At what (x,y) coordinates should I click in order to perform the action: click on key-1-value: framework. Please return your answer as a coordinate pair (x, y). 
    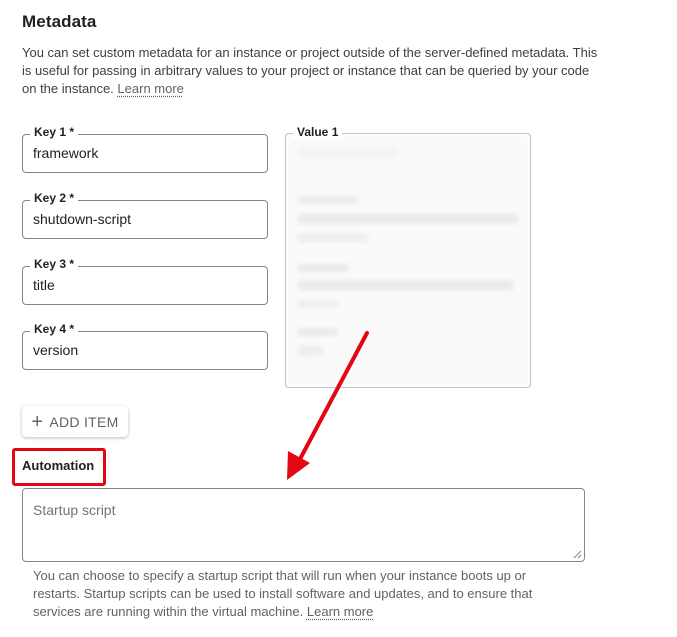
    Looking at the image, I should click on (66, 153).